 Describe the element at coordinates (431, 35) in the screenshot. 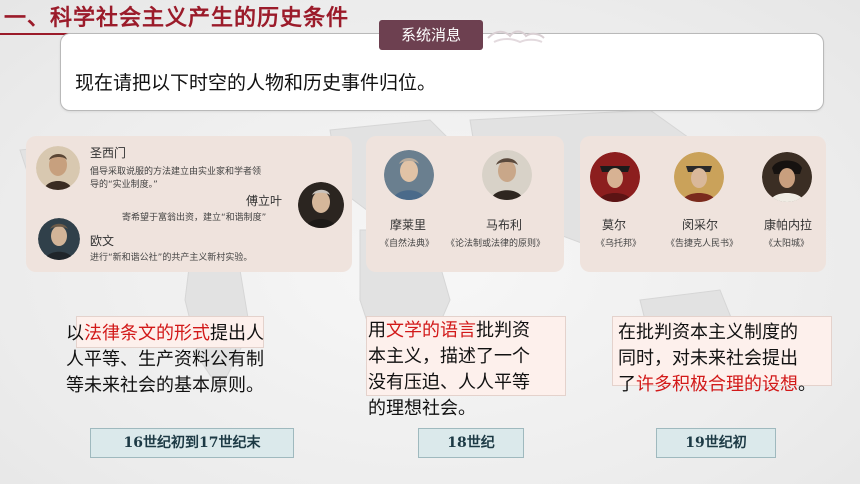

I see `system-message-tag: 系统消息` at that location.